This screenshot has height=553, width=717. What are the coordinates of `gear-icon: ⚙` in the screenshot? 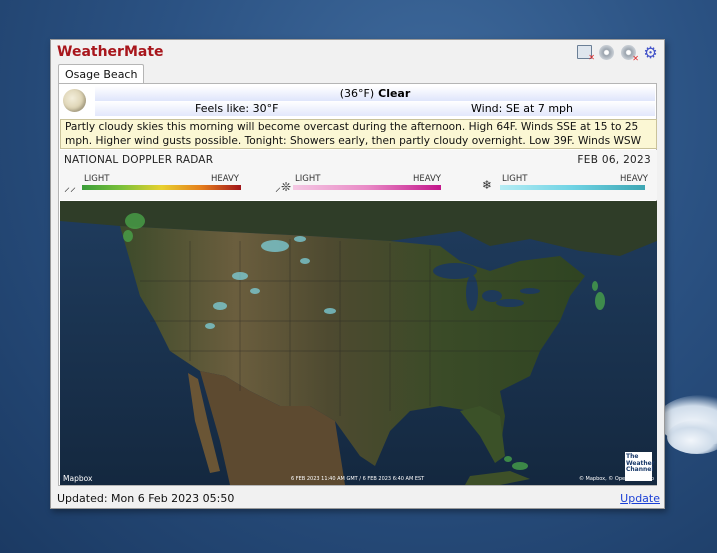 It's located at (650, 52).